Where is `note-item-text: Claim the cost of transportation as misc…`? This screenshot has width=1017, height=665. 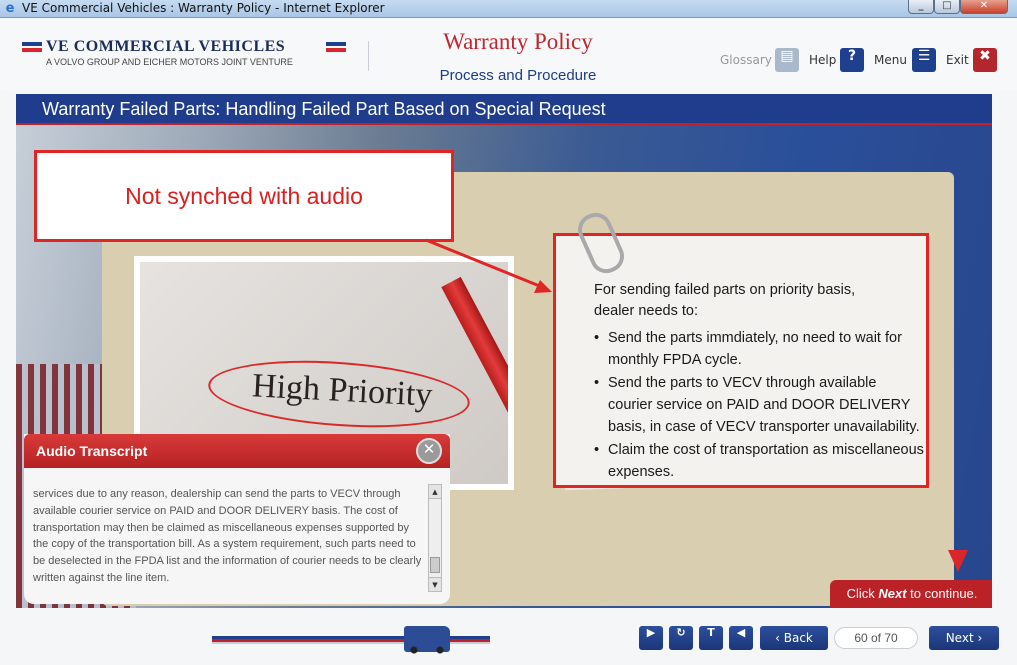 note-item-text: Claim the cost of transportation as misc… is located at coordinates (766, 461).